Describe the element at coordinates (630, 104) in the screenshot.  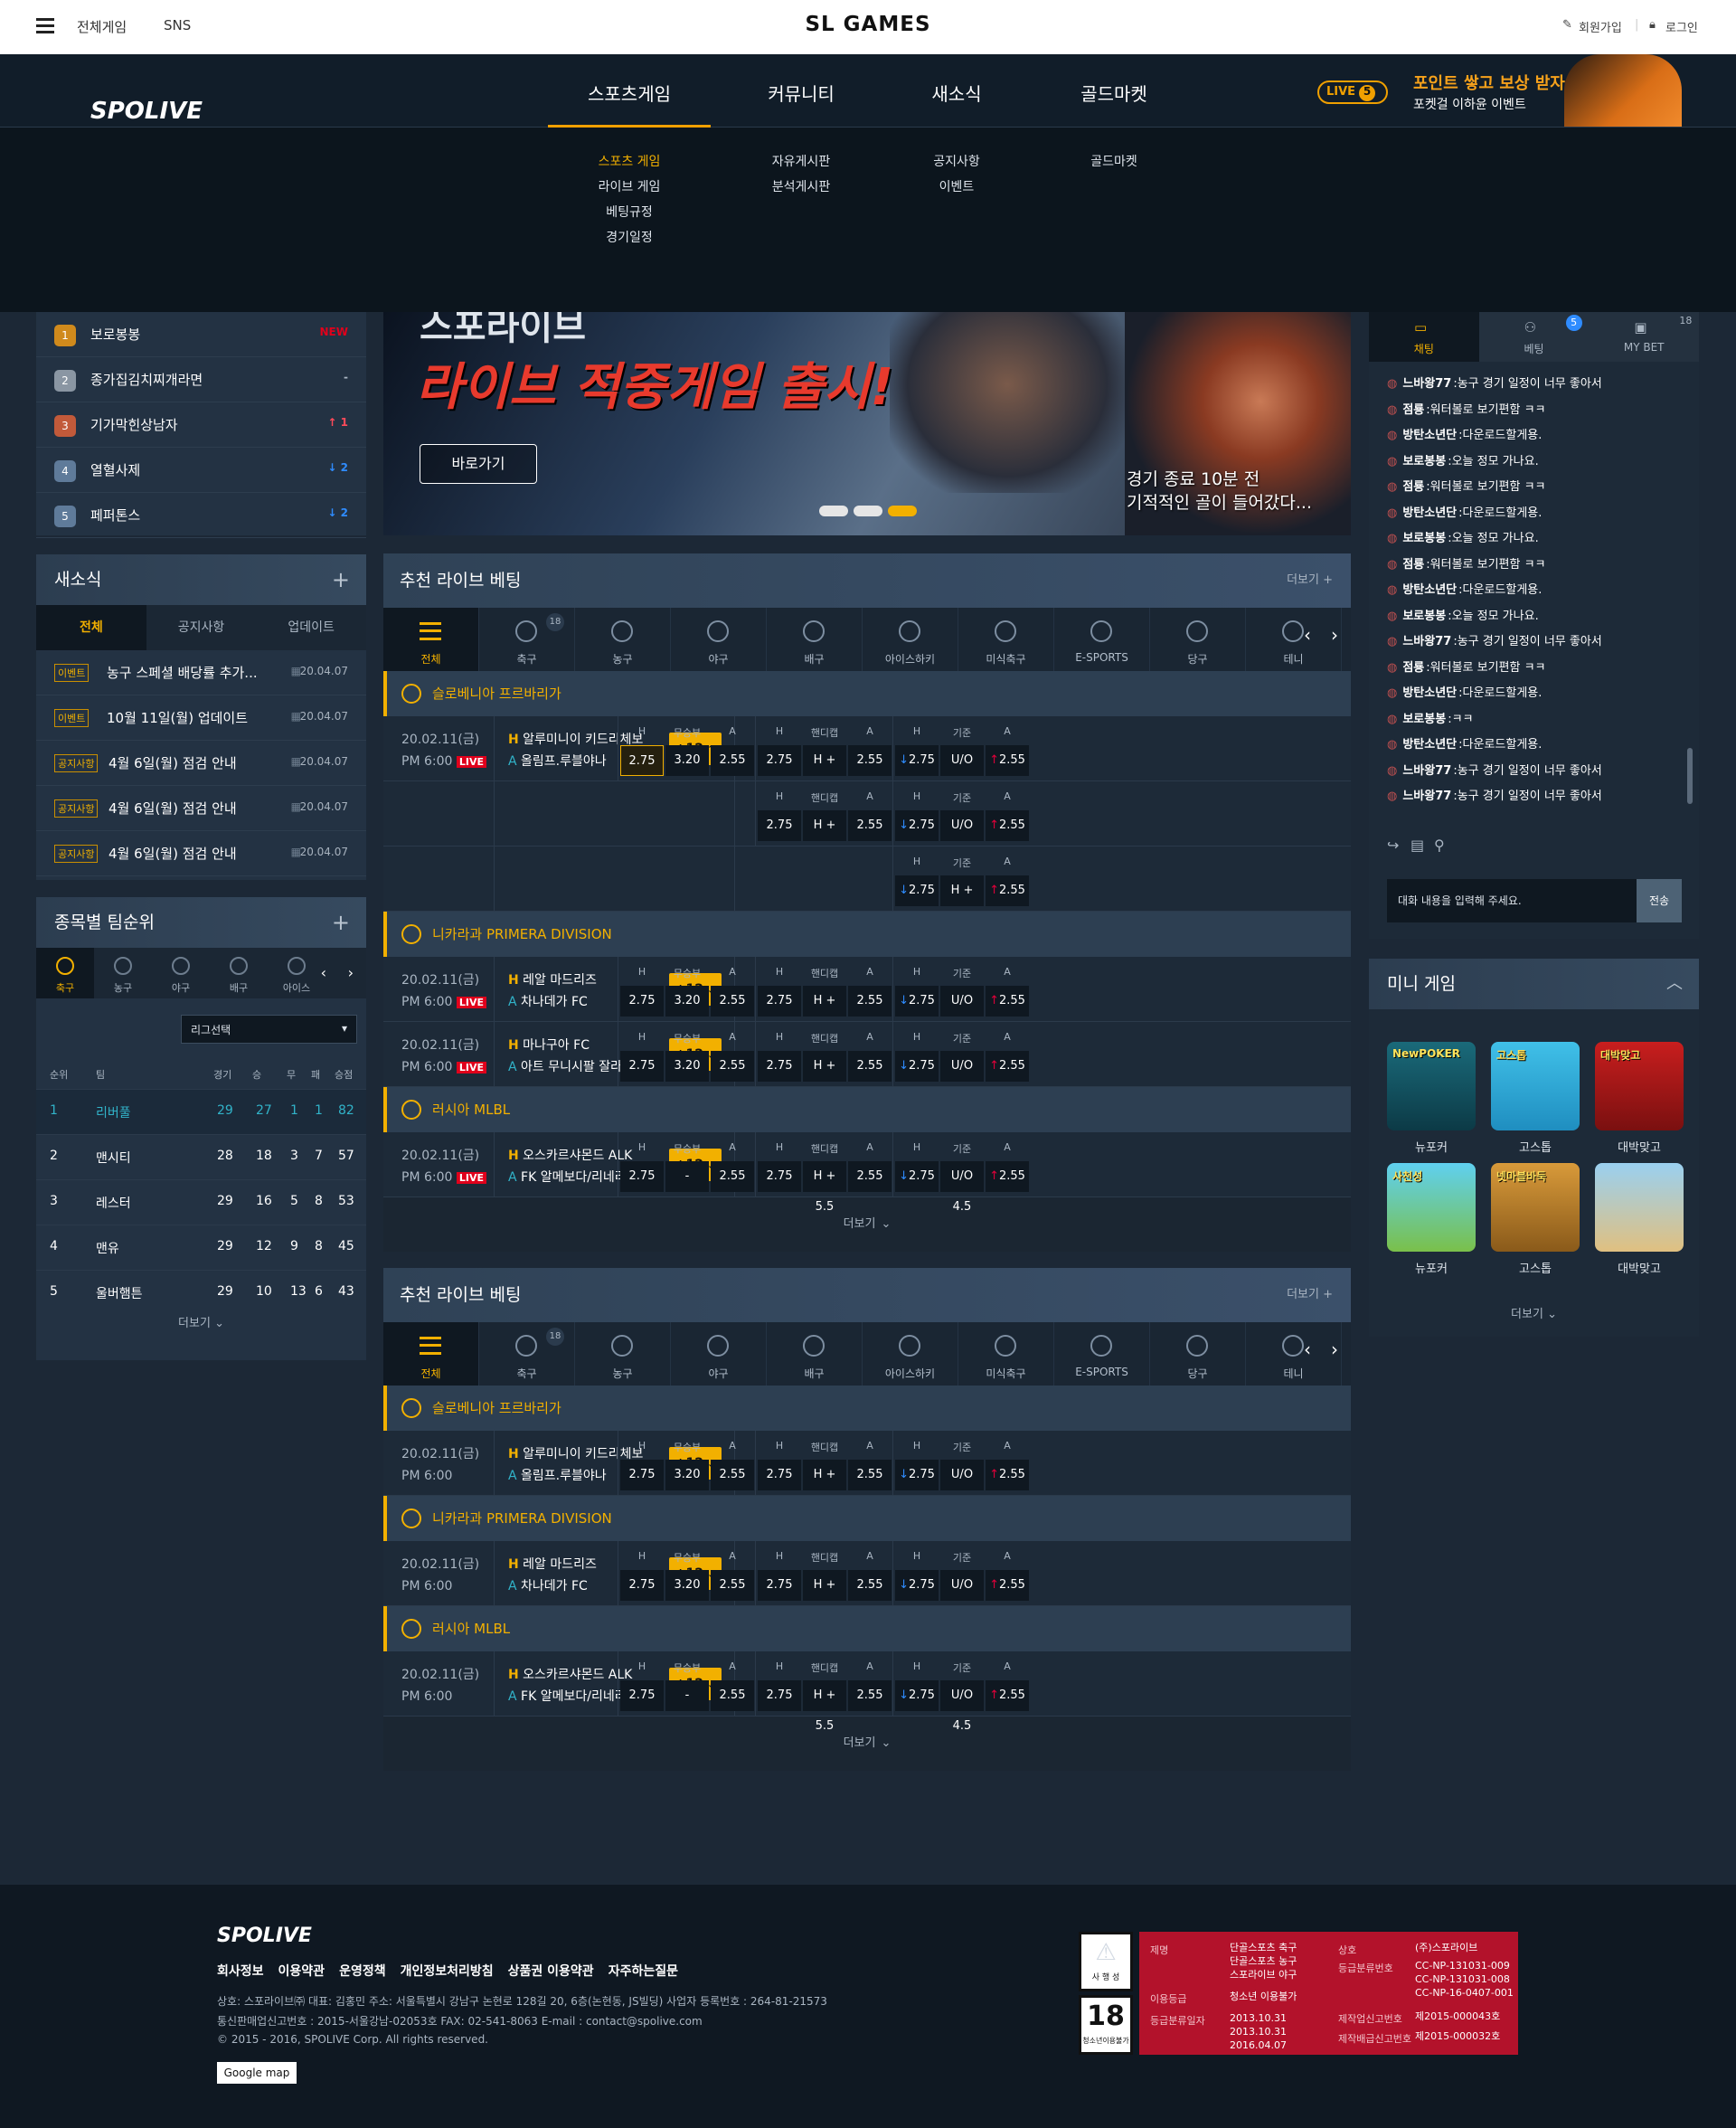
I see `nav-sports-game: 스포츠게임` at that location.